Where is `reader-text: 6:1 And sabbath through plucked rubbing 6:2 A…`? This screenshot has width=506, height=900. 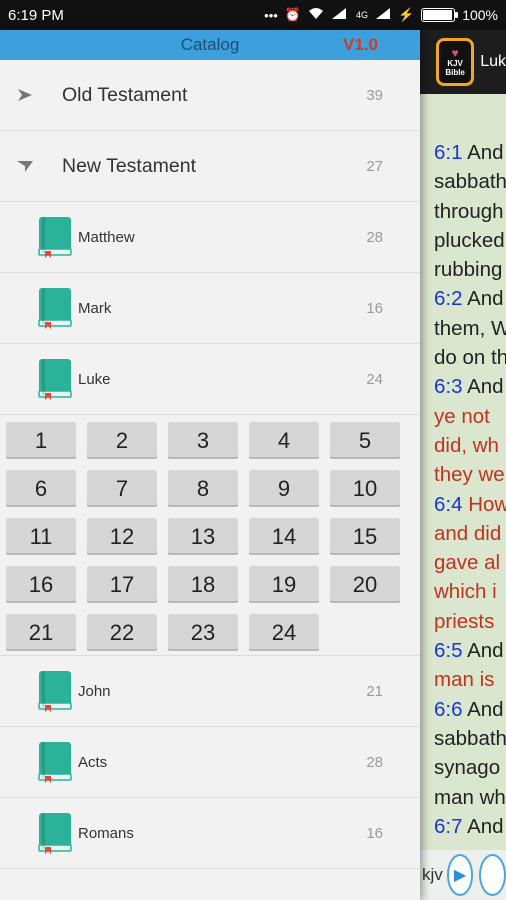
reader-text: 6:1 And sabbath through plucked rubbing 6:2 A… is located at coordinates (463, 467).